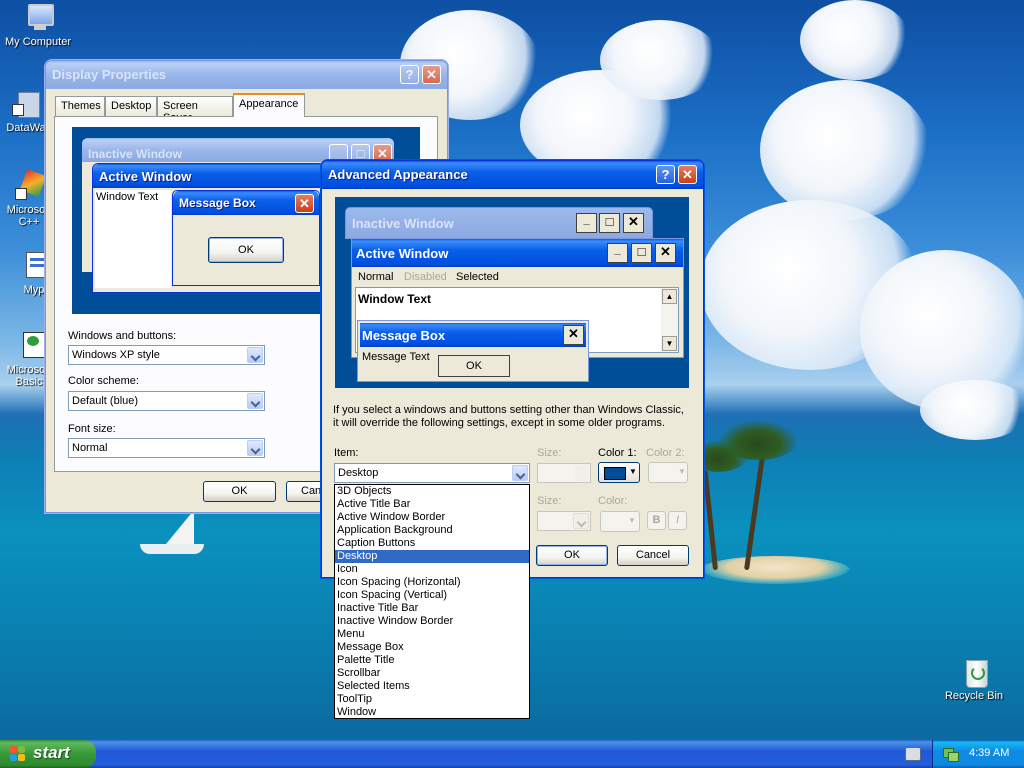  Describe the element at coordinates (512, 754) in the screenshot. I see `taskbar: start 4:39 AM` at that location.